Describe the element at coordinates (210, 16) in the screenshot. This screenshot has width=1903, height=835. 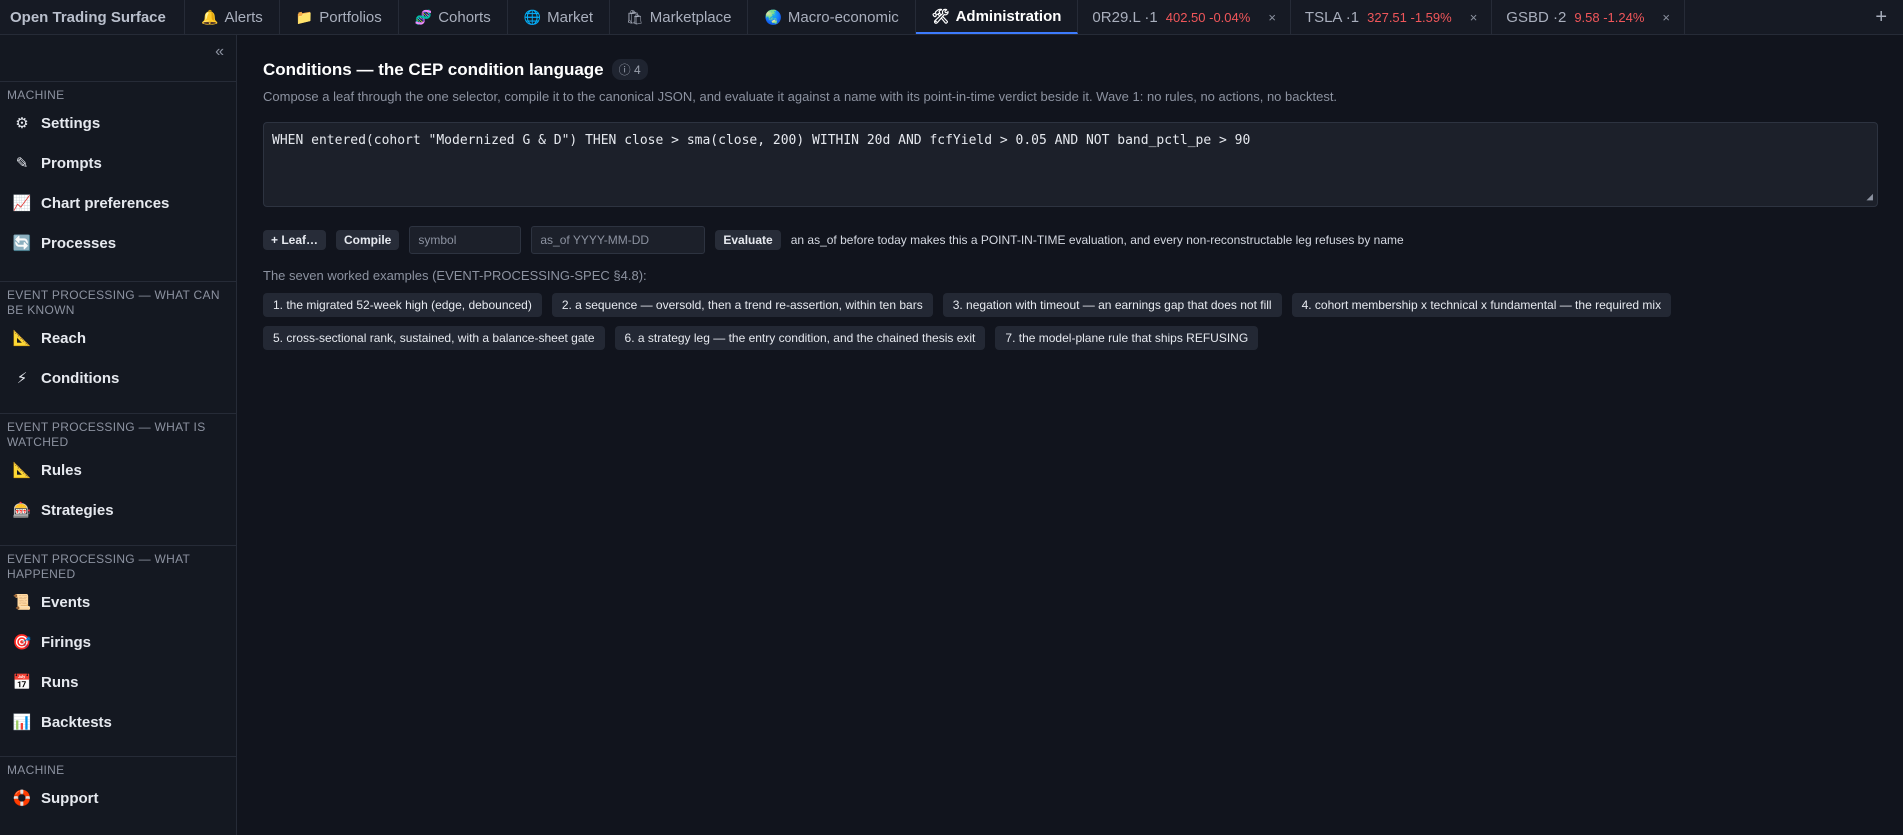
I see `bell-icon: 🔔` at that location.